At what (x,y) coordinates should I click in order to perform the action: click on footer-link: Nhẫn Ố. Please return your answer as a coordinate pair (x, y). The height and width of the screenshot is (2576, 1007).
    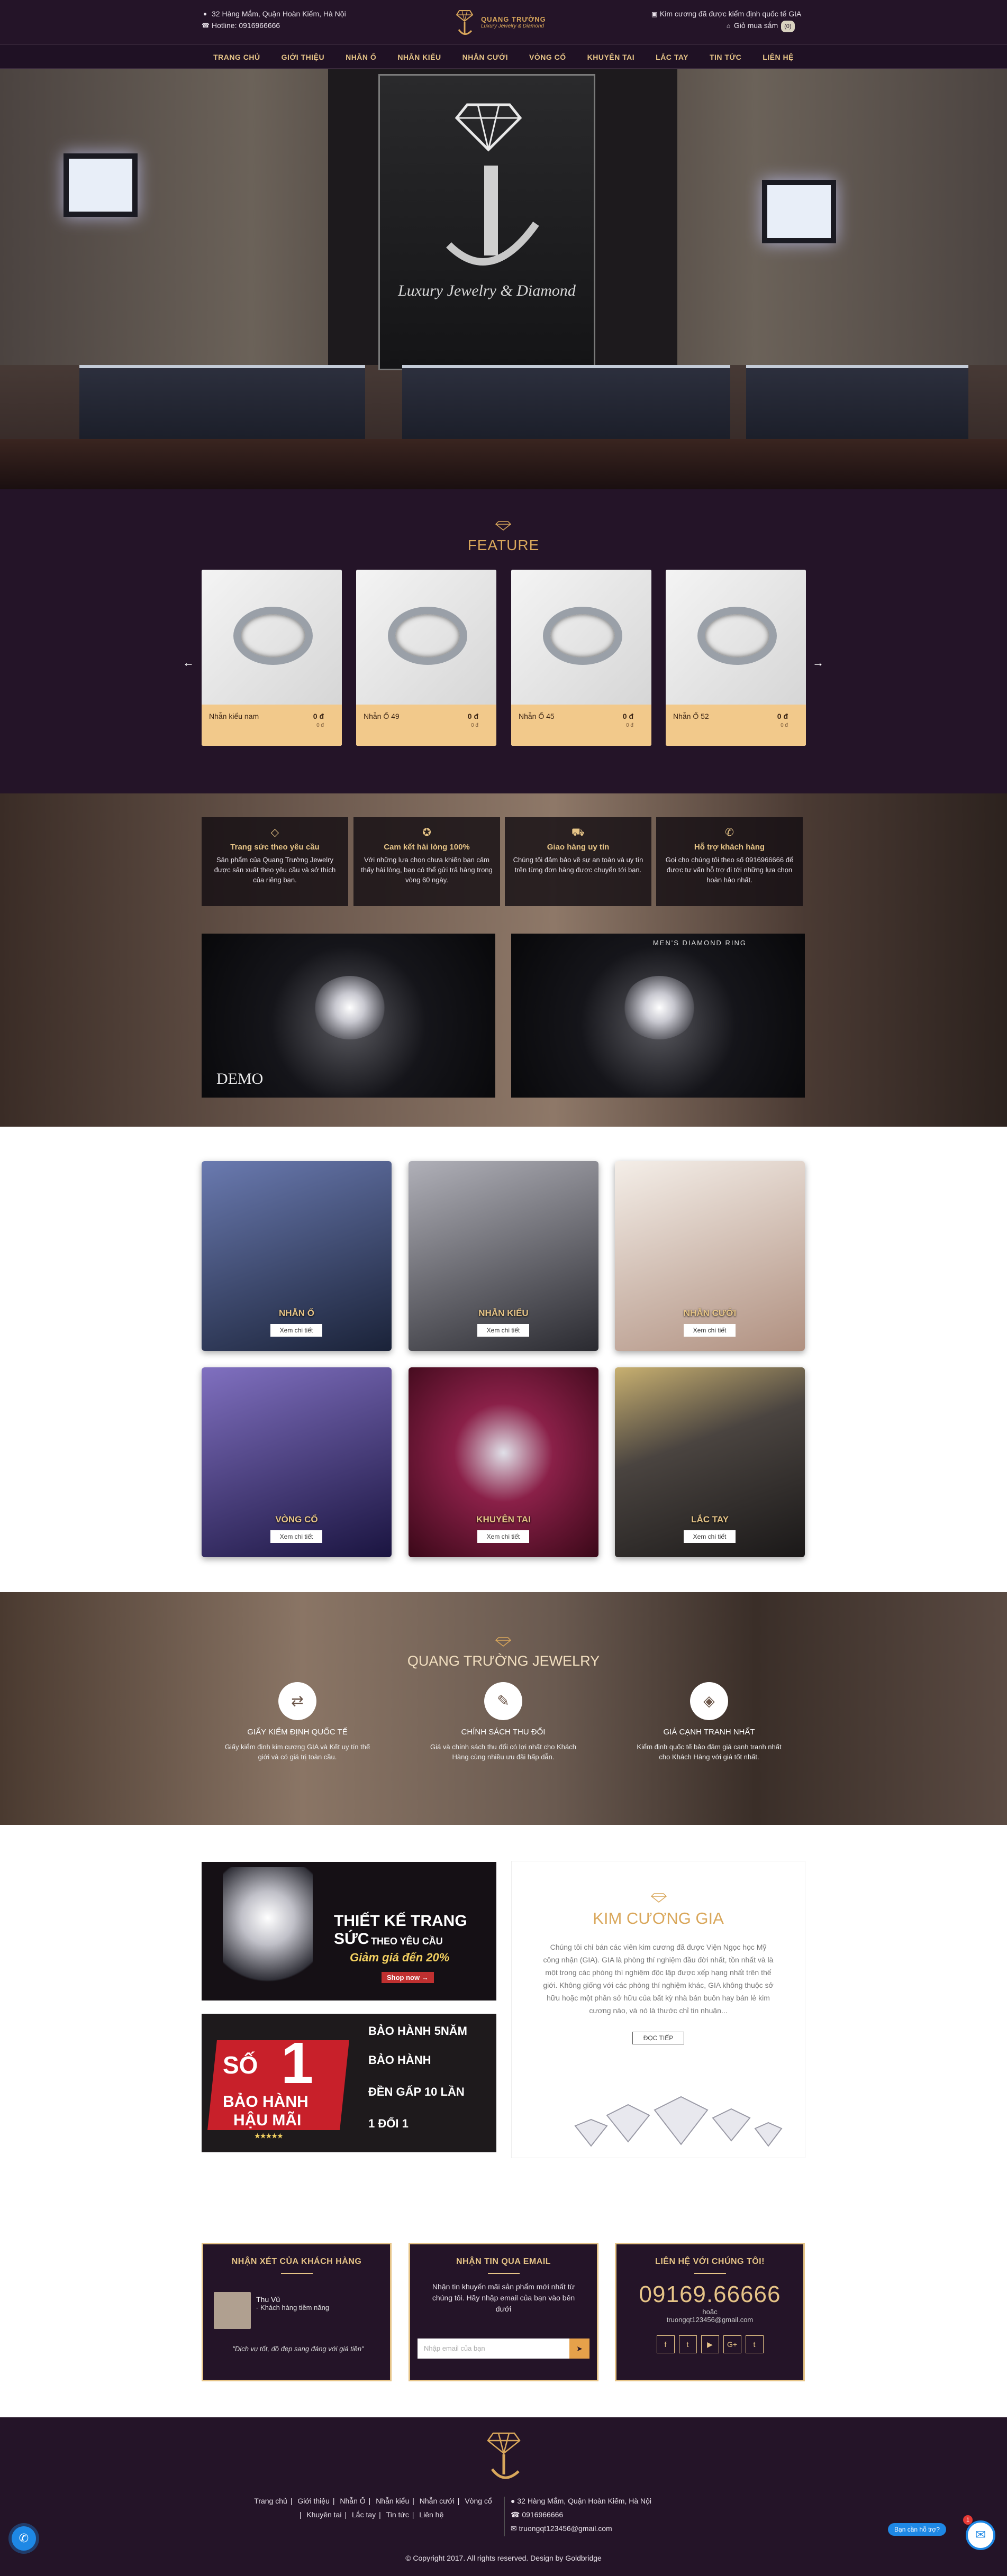
    Looking at the image, I should click on (352, 2501).